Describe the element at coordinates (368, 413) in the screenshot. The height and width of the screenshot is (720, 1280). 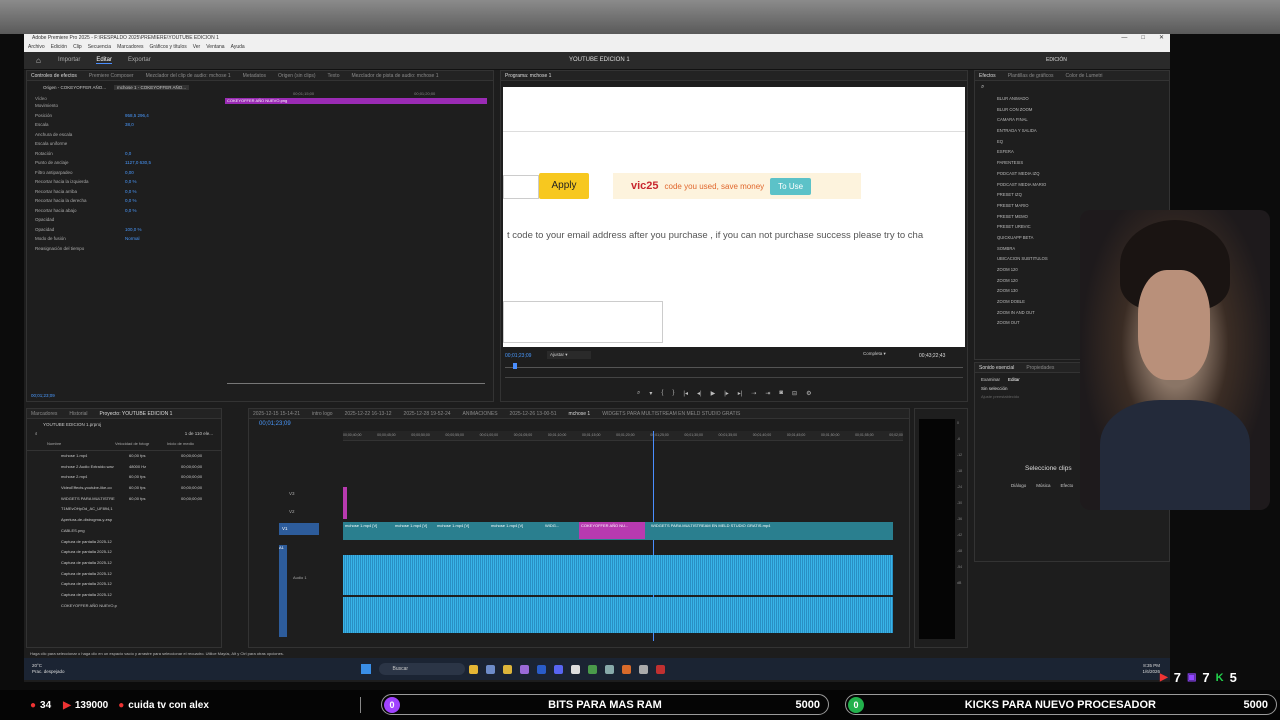
I see `timeline-tab: 2025-12-22 16-13-12` at that location.